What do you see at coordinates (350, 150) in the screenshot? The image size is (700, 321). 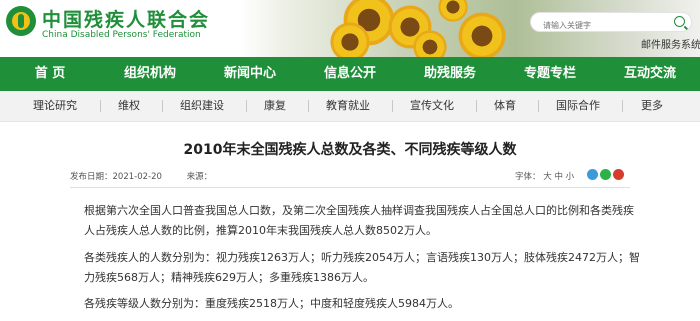 I see `article-title: 2010年末全国残疾人总数及各类、不同残疾等级人数` at bounding box center [350, 150].